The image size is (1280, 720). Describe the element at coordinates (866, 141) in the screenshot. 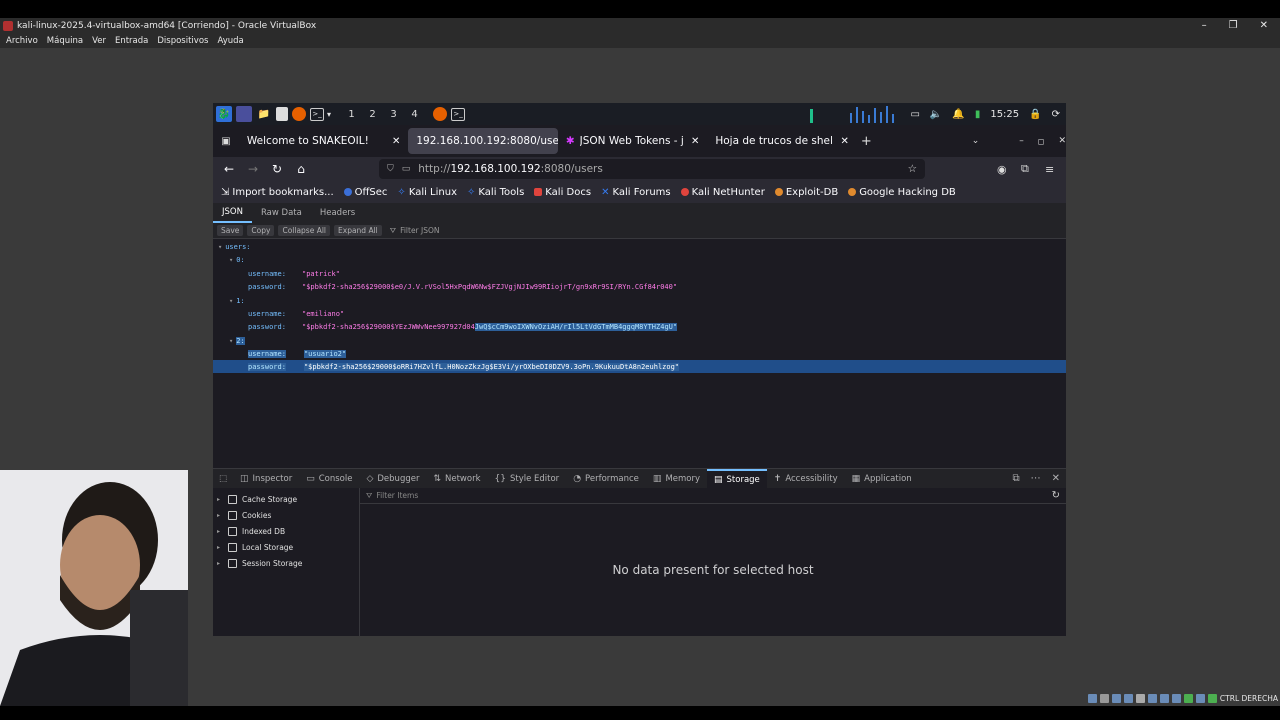

I see `new-tab-icon: +` at that location.